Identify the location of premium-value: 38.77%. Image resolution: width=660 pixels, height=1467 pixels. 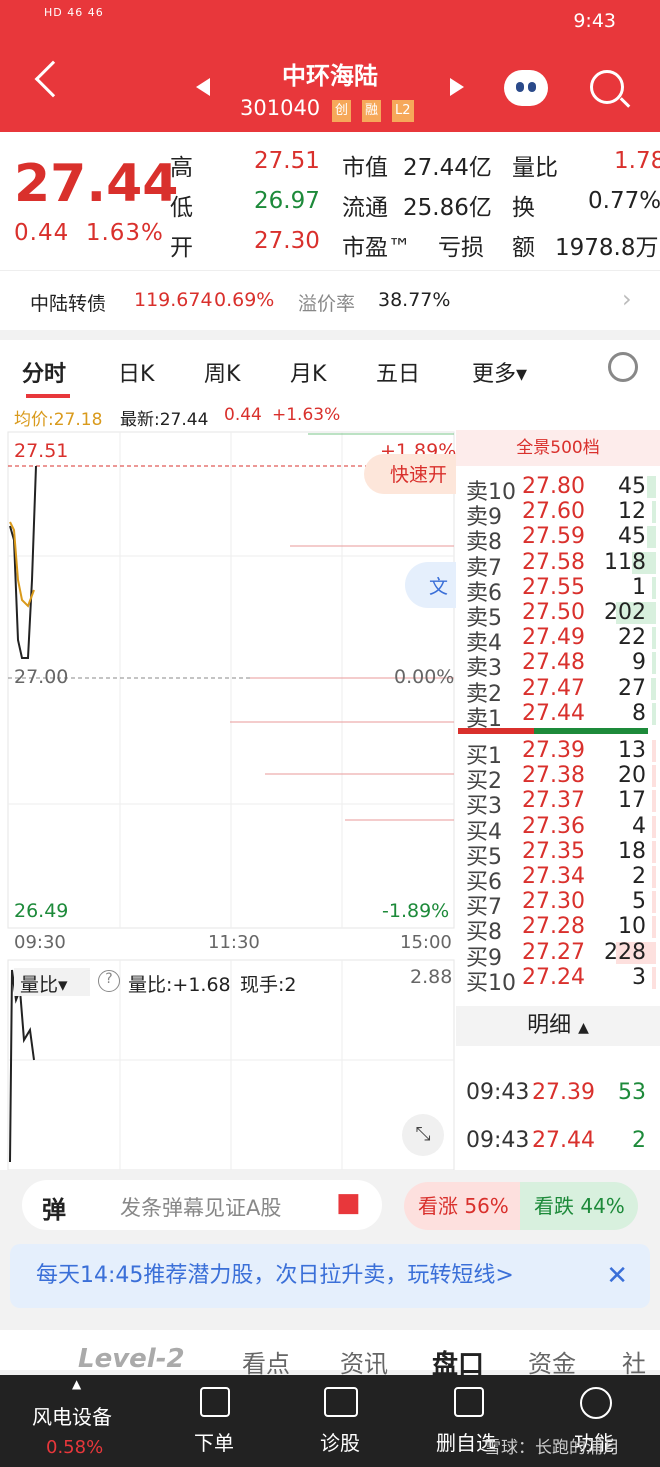
(414, 300).